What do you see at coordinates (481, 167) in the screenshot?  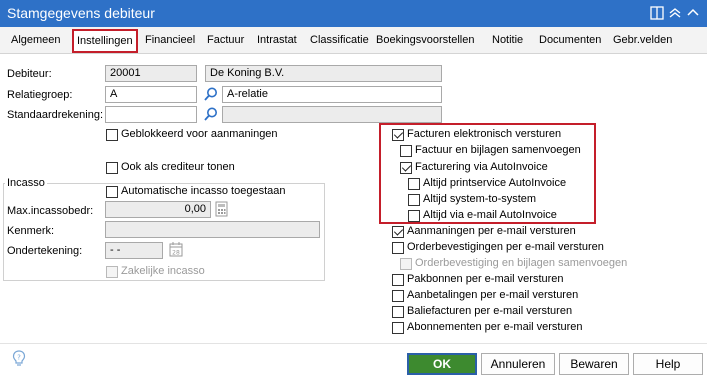 I see `facturering-autoinvoice-label: Facturering via AutoInvoice` at bounding box center [481, 167].